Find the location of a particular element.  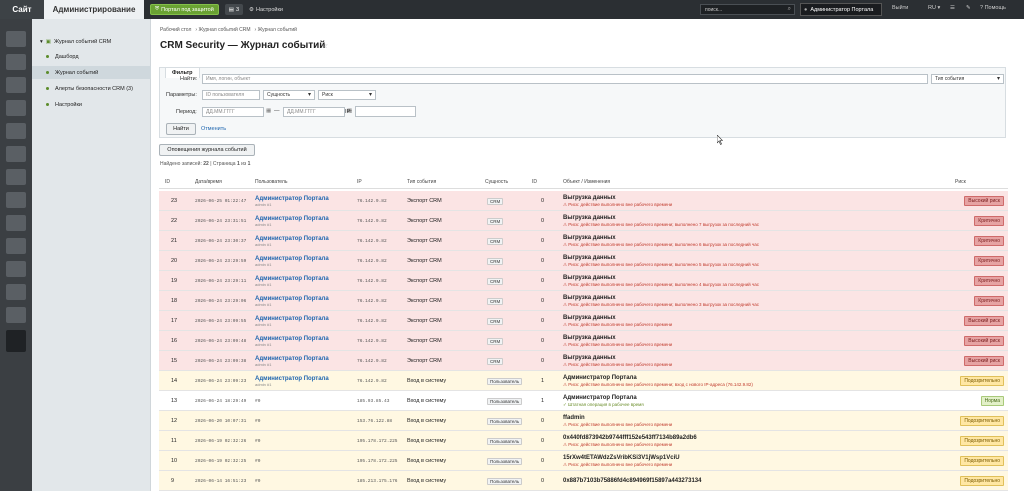

breadcrumb-item: Журнал событий is located at coordinates (277, 30).